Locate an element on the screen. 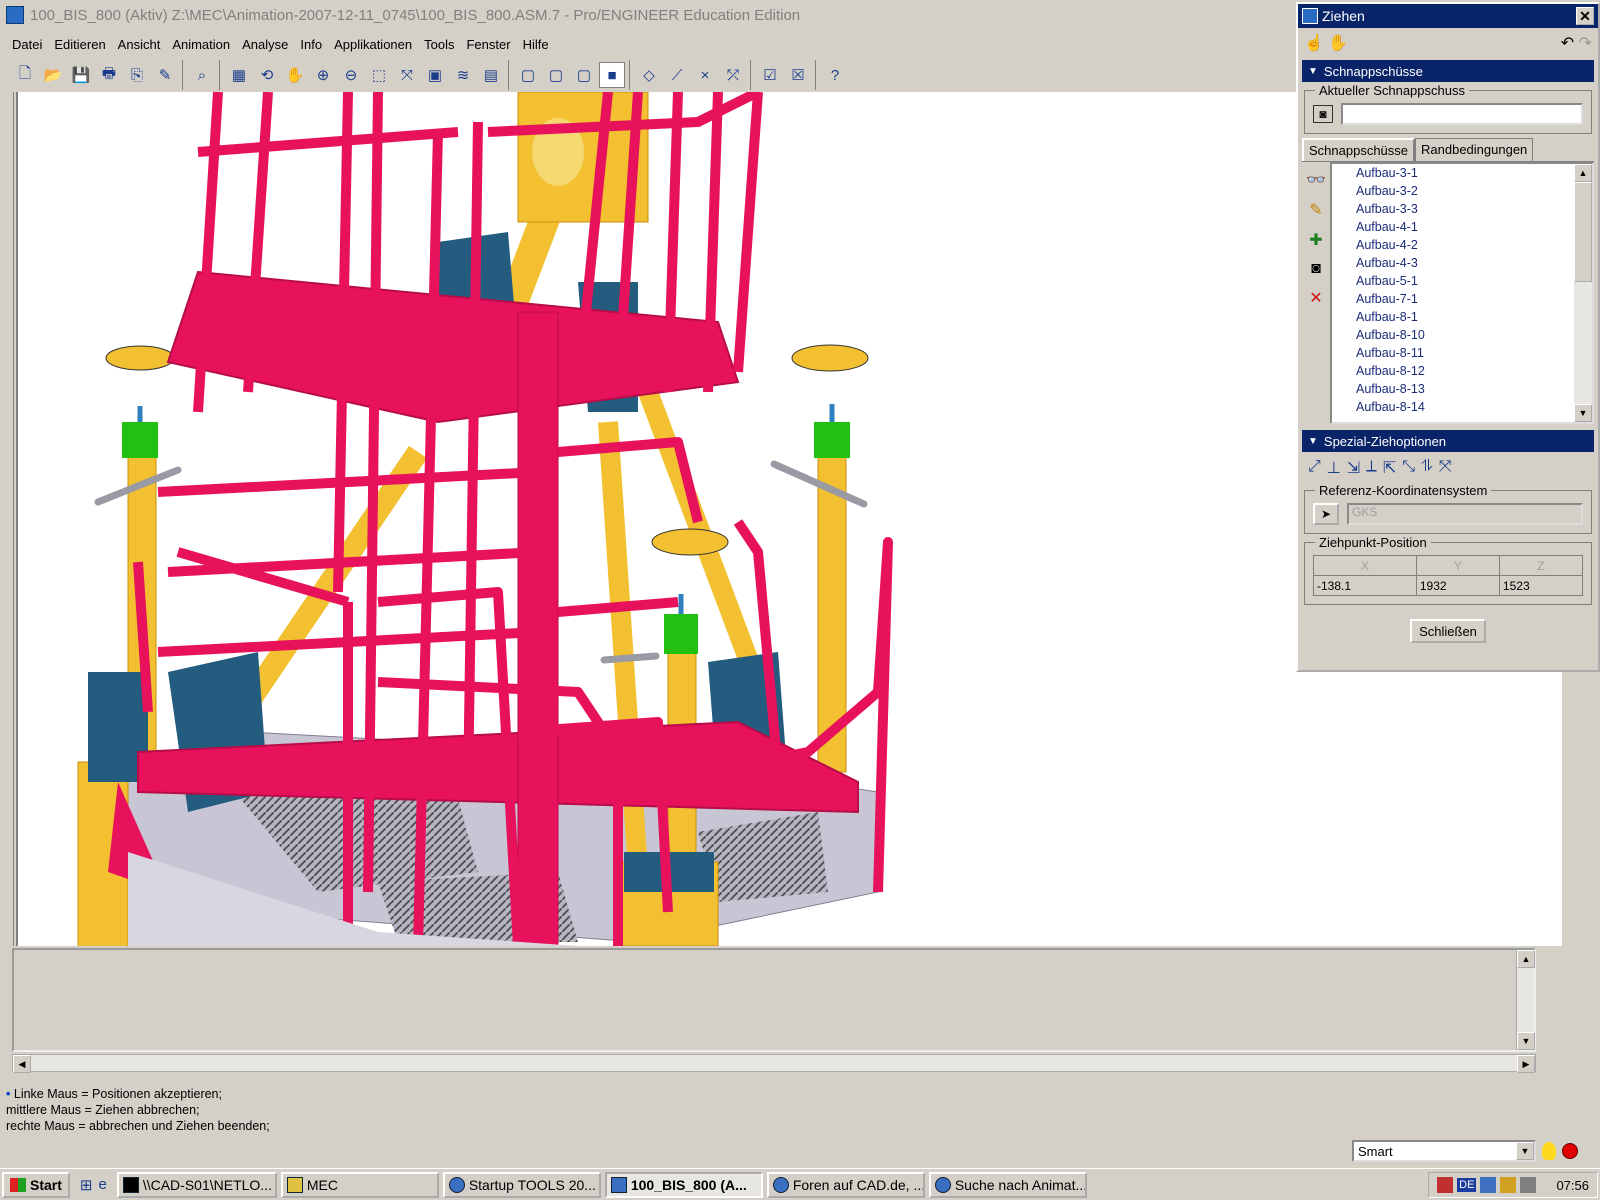 This screenshot has width=1600, height=1200. list-scroll-thumb is located at coordinates (1583, 232).